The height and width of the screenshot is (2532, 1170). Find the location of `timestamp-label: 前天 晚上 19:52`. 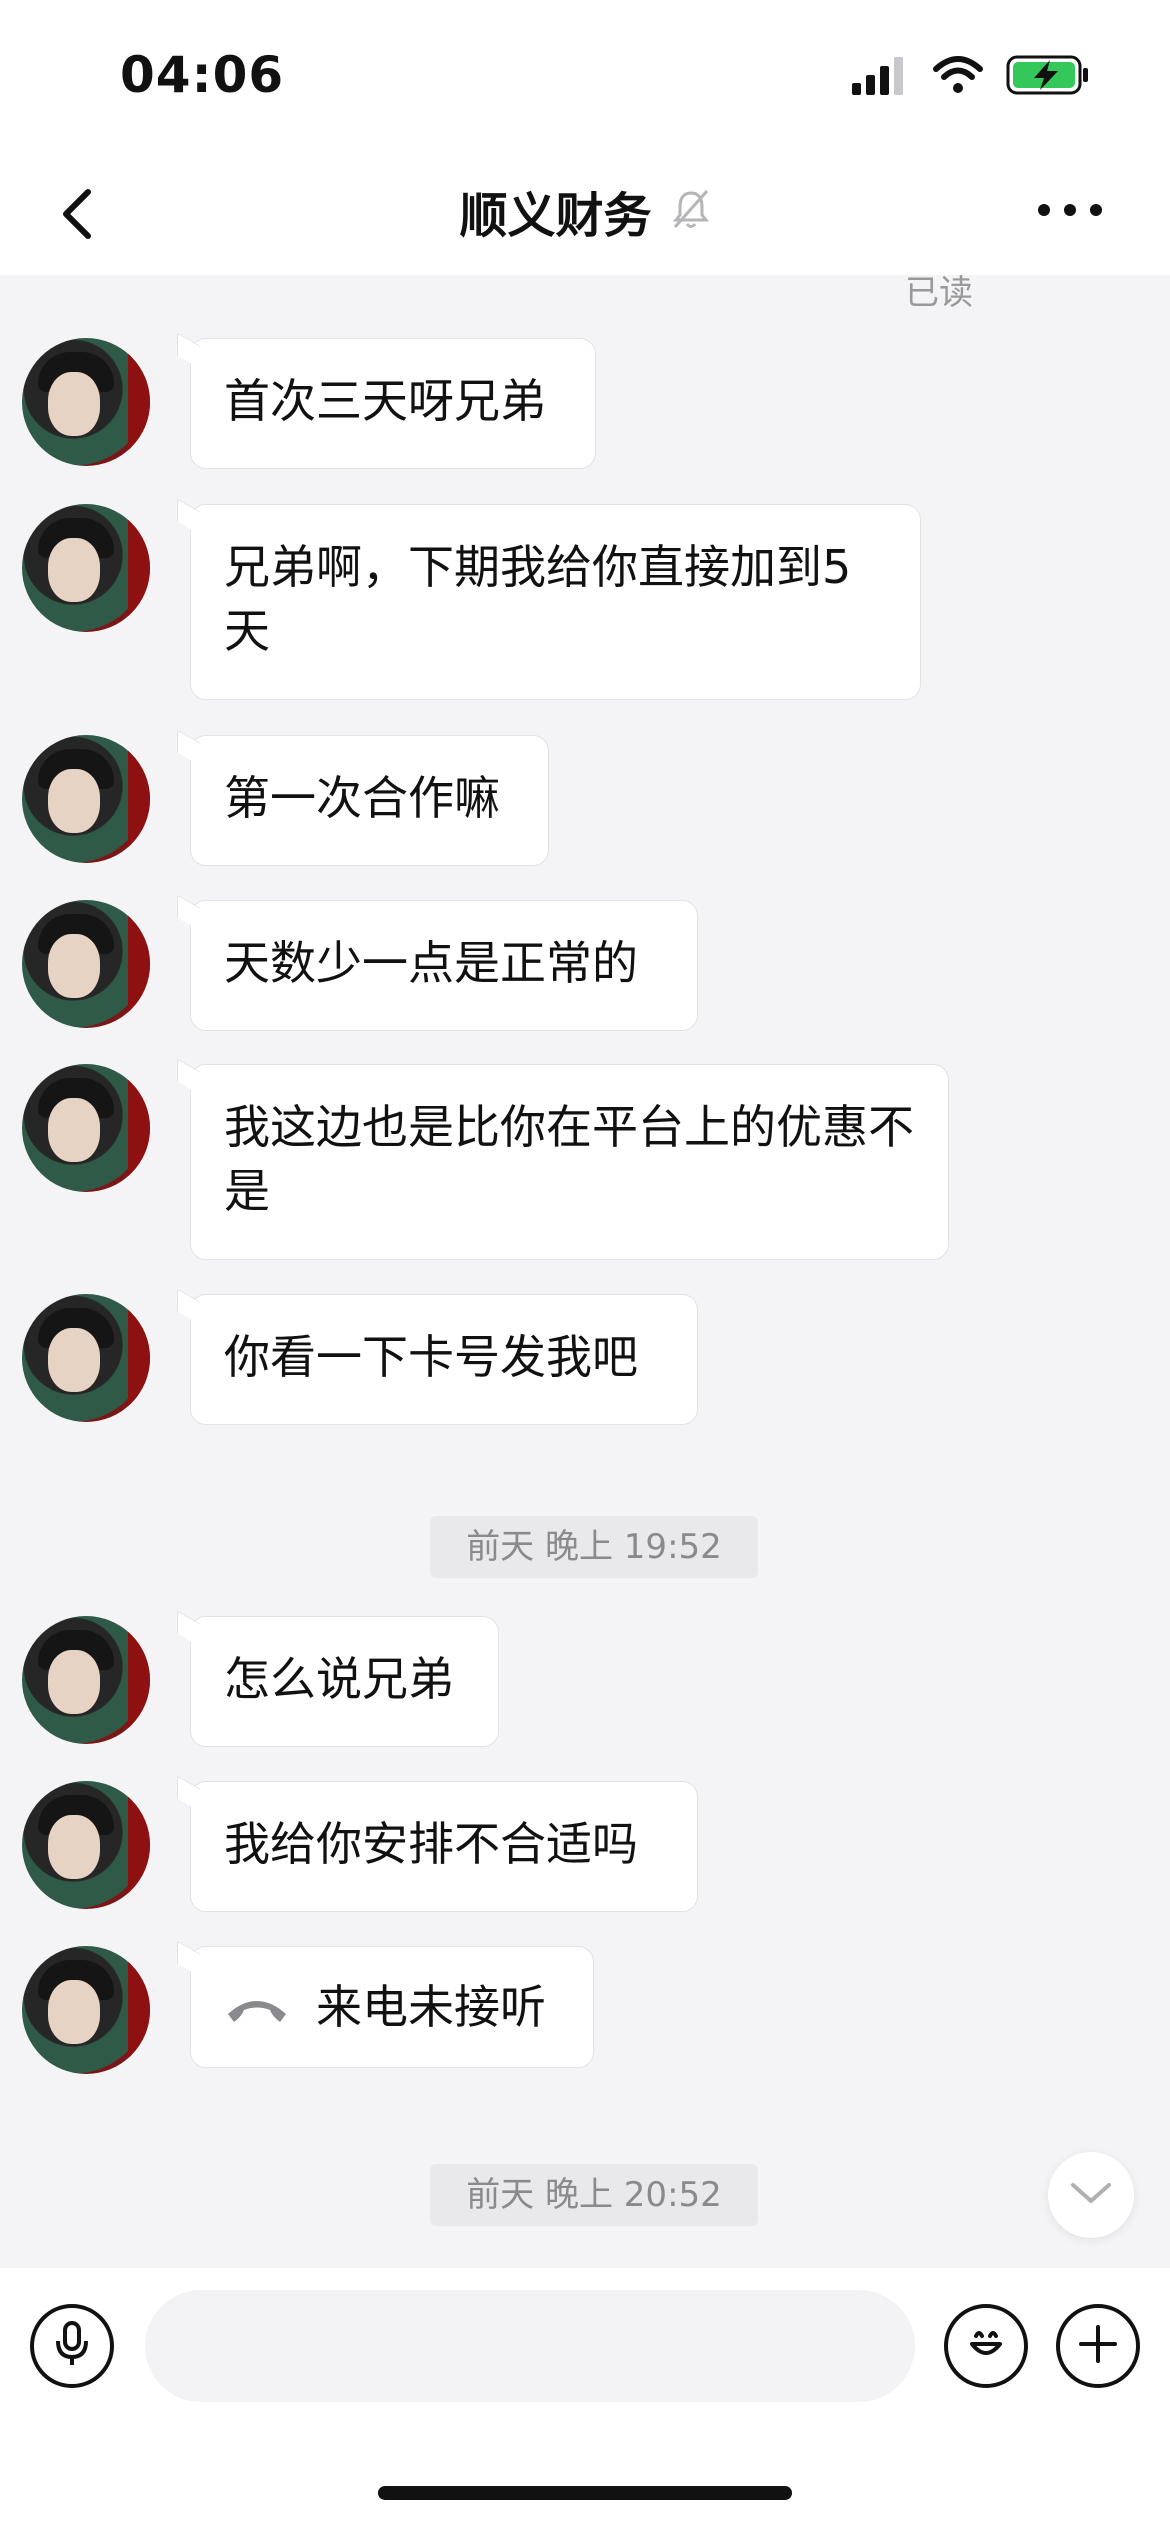

timestamp-label: 前天 晚上 19:52 is located at coordinates (594, 1547).